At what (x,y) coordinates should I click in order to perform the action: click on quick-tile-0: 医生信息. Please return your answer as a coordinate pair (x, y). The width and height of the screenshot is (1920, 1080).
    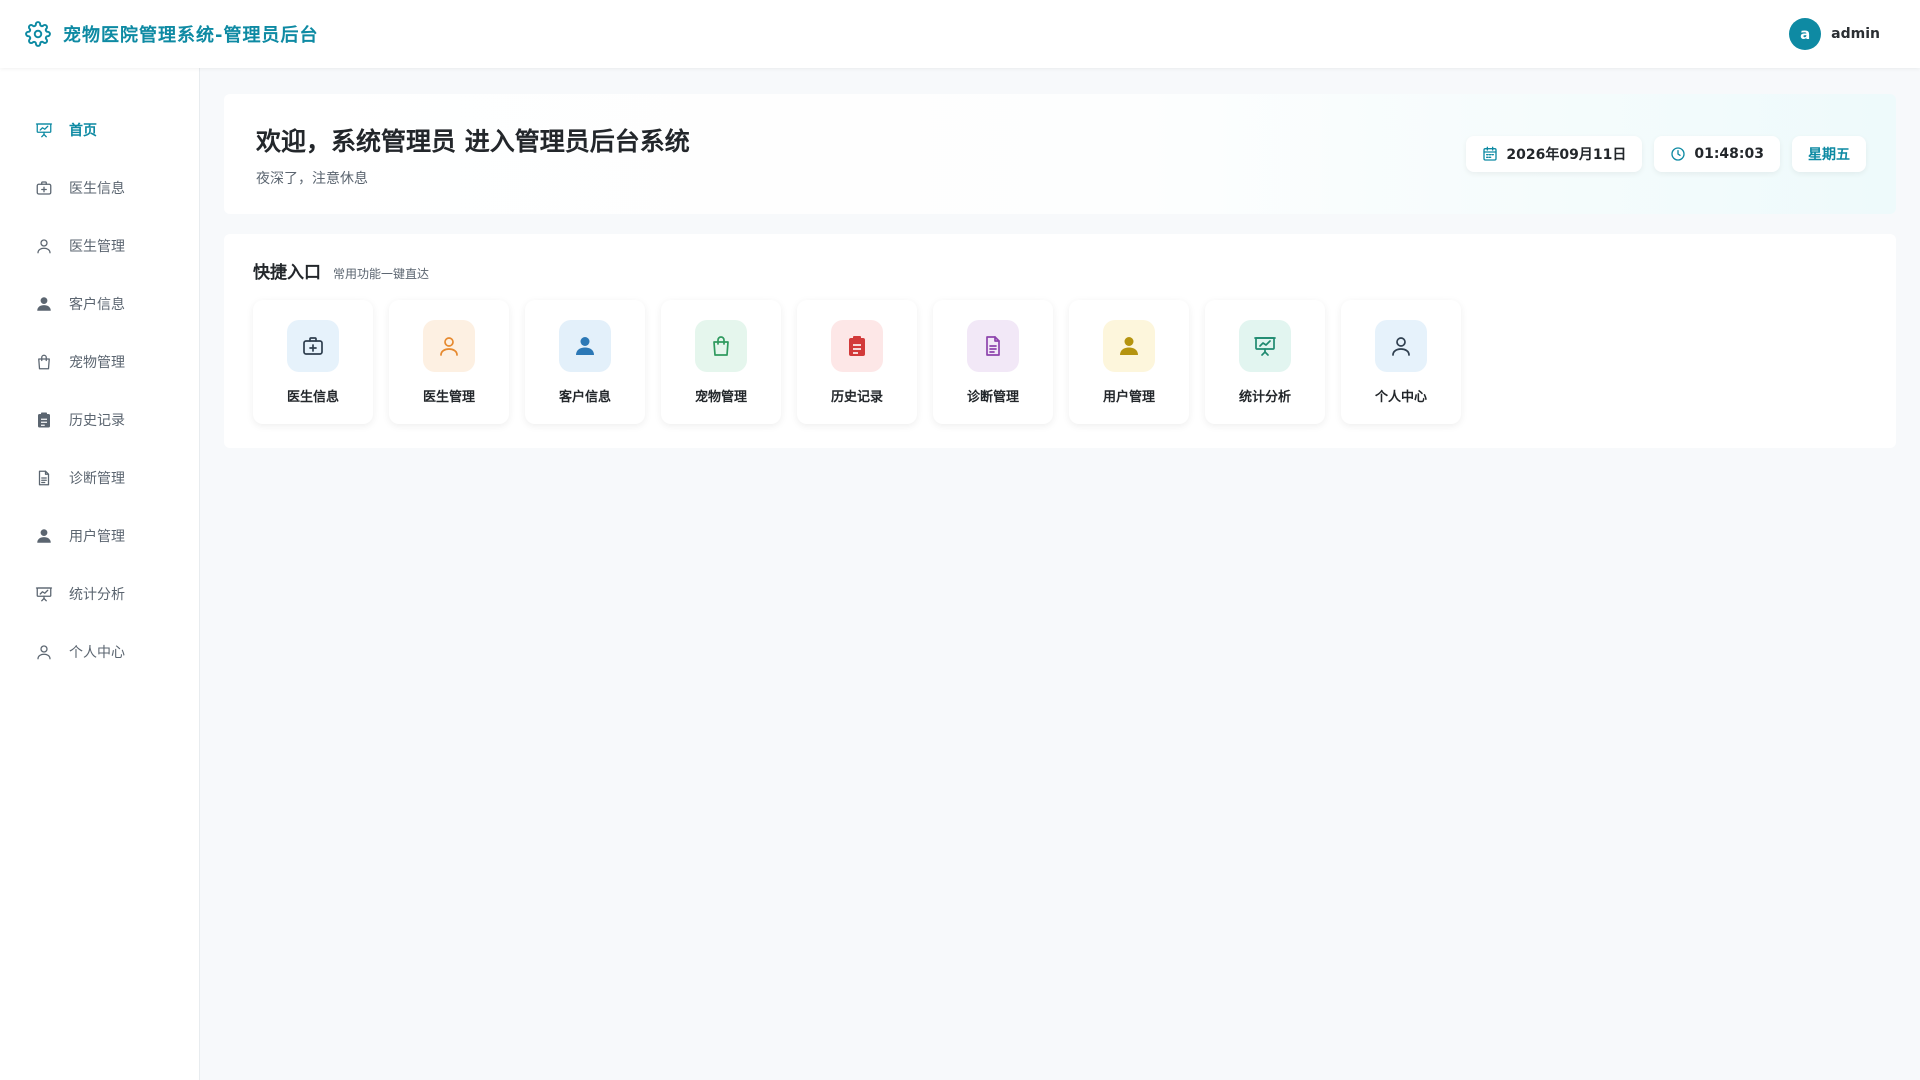
    Looking at the image, I should click on (313, 362).